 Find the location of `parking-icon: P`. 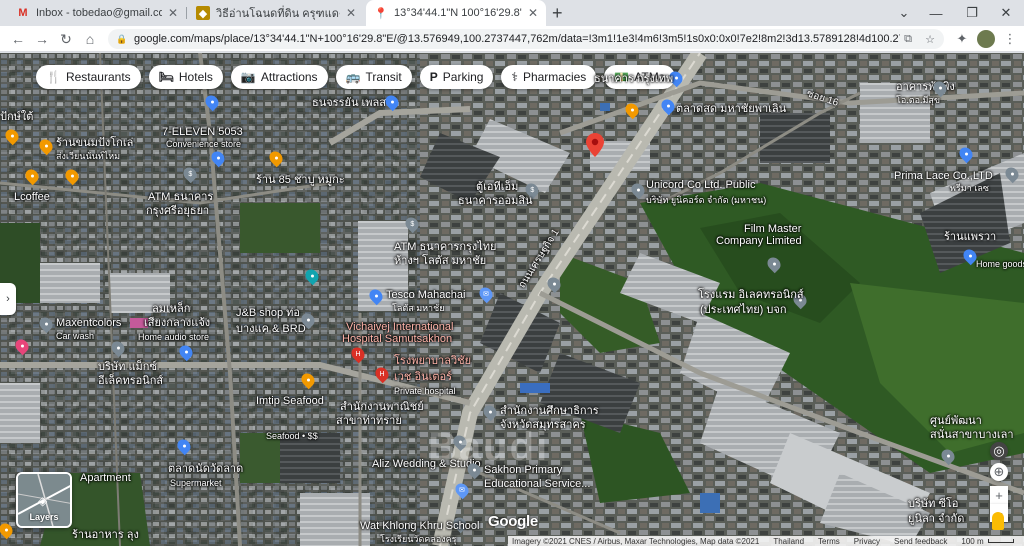

parking-icon: P is located at coordinates (433, 77).